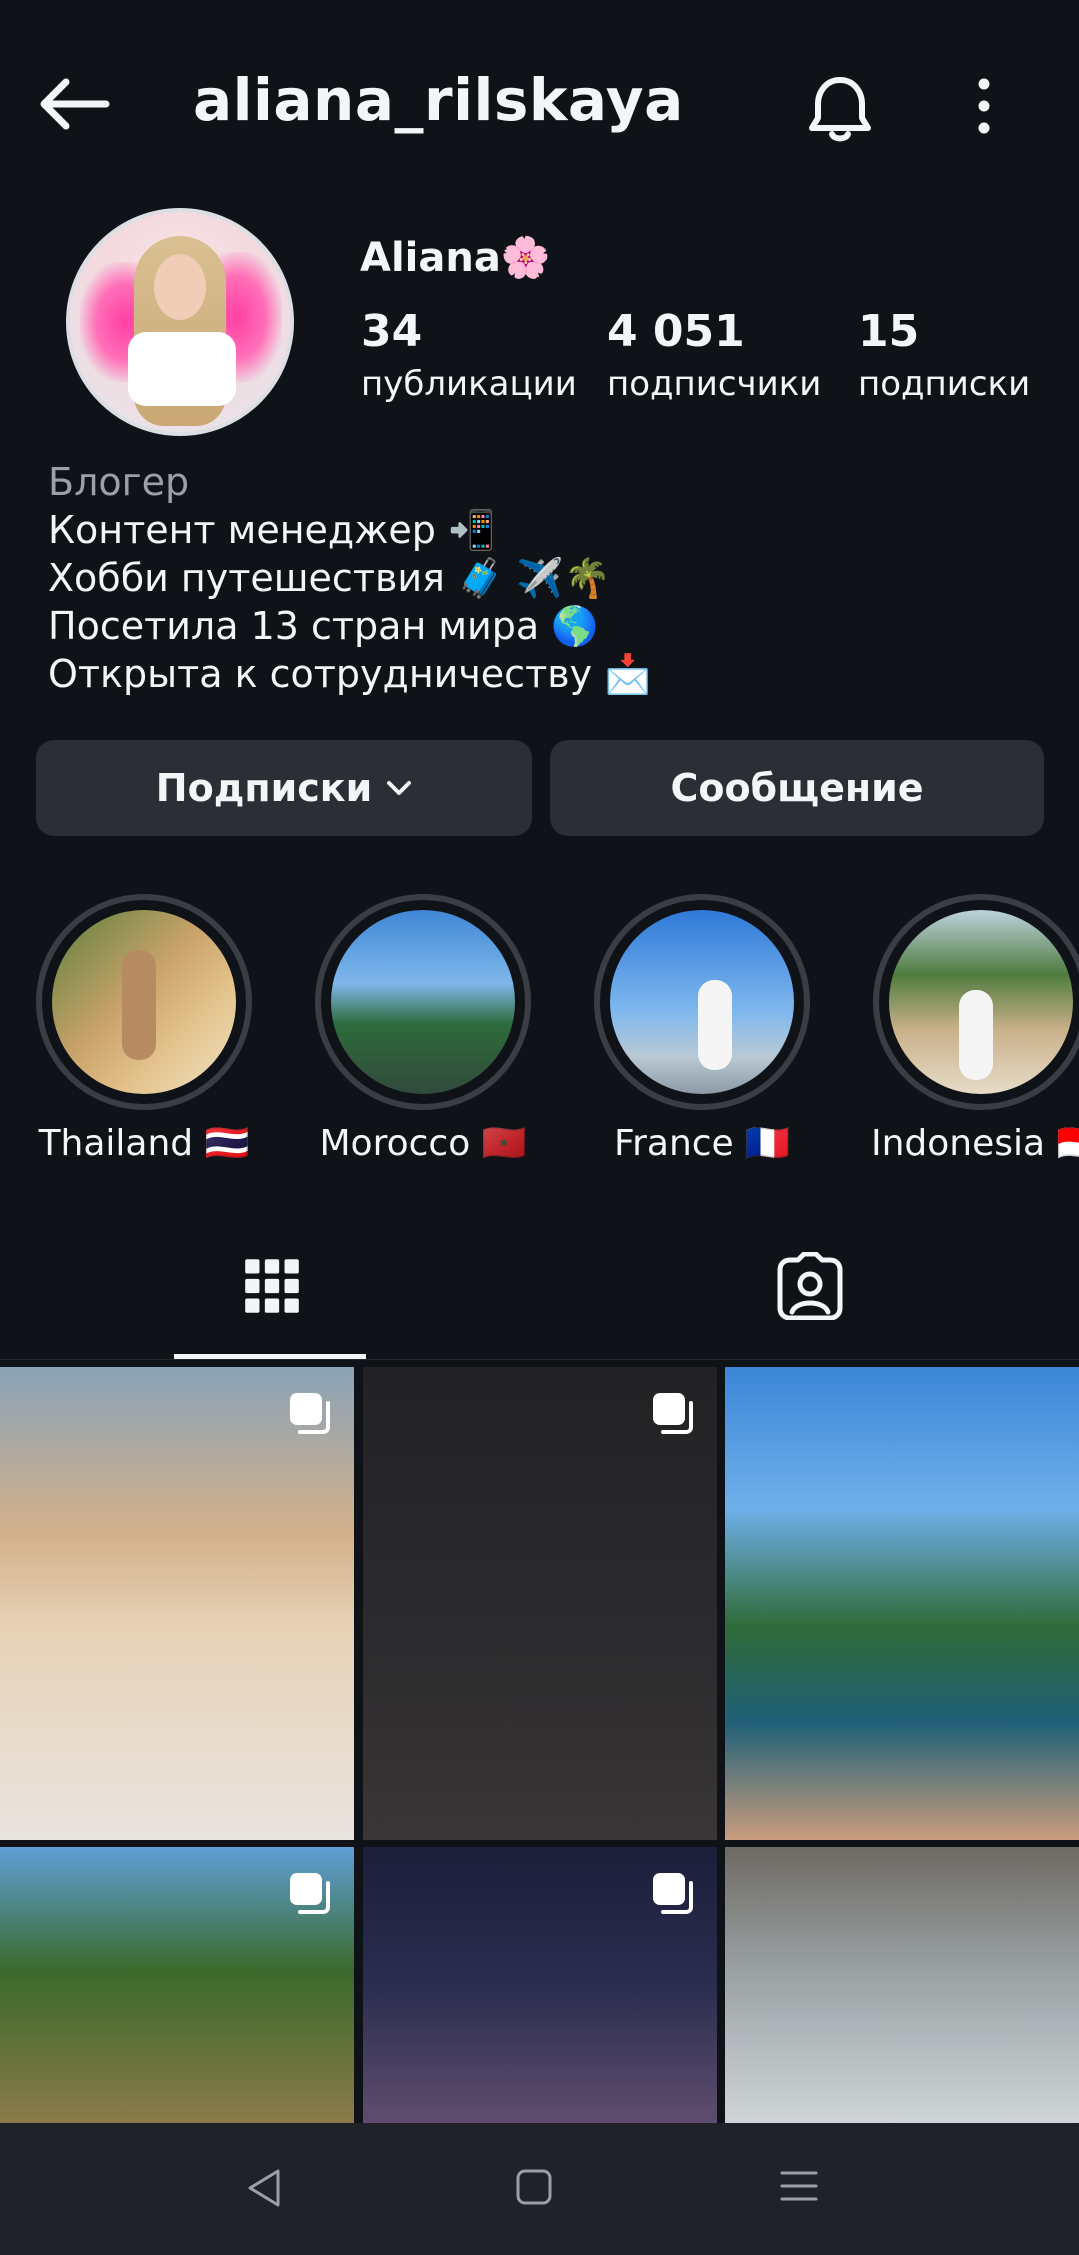  Describe the element at coordinates (975, 1143) in the screenshot. I see `highlight-label: Indonesia 🇮🇩` at that location.